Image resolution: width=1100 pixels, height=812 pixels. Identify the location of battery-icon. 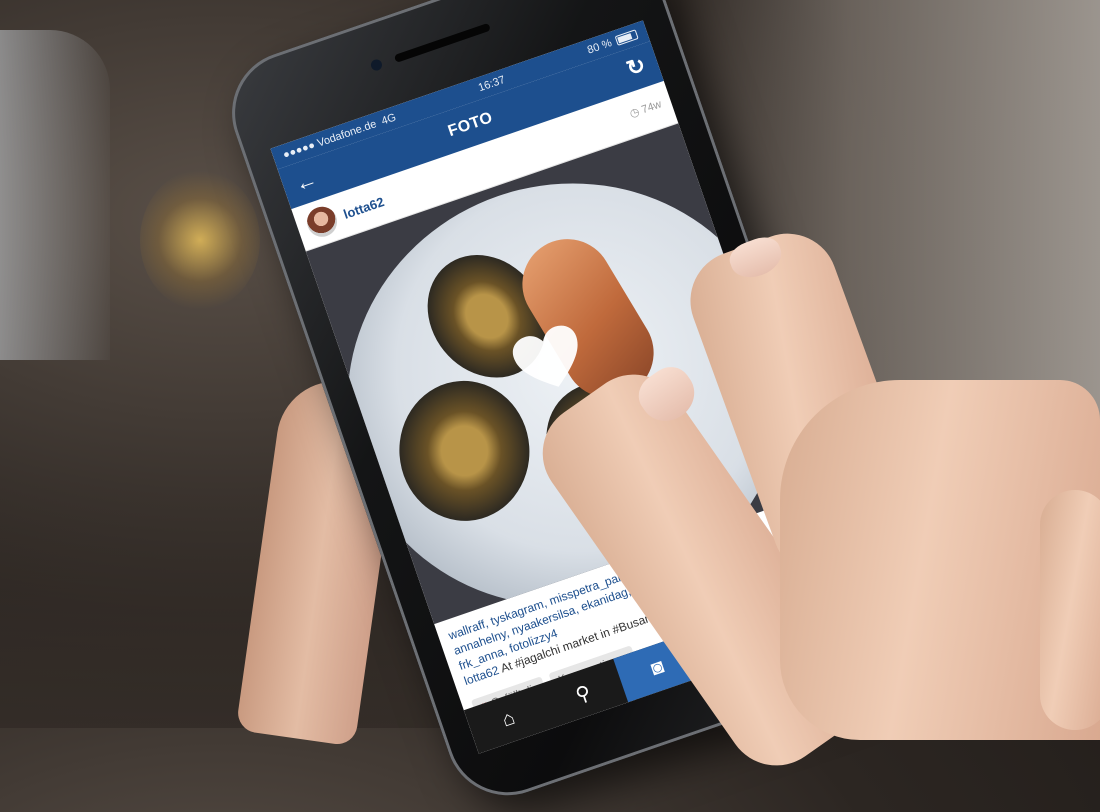
(626, 37).